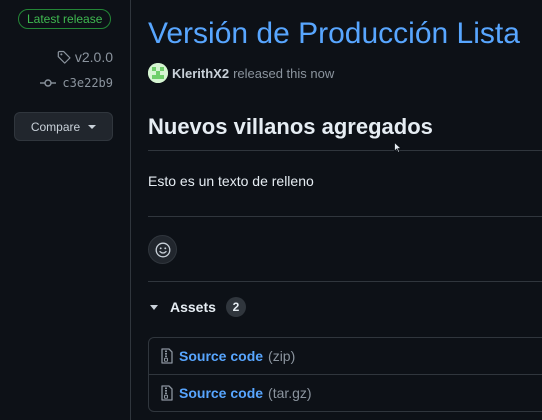  Describe the element at coordinates (290, 126) in the screenshot. I see `release-notes-heading: Nuevos villanos agregados` at that location.